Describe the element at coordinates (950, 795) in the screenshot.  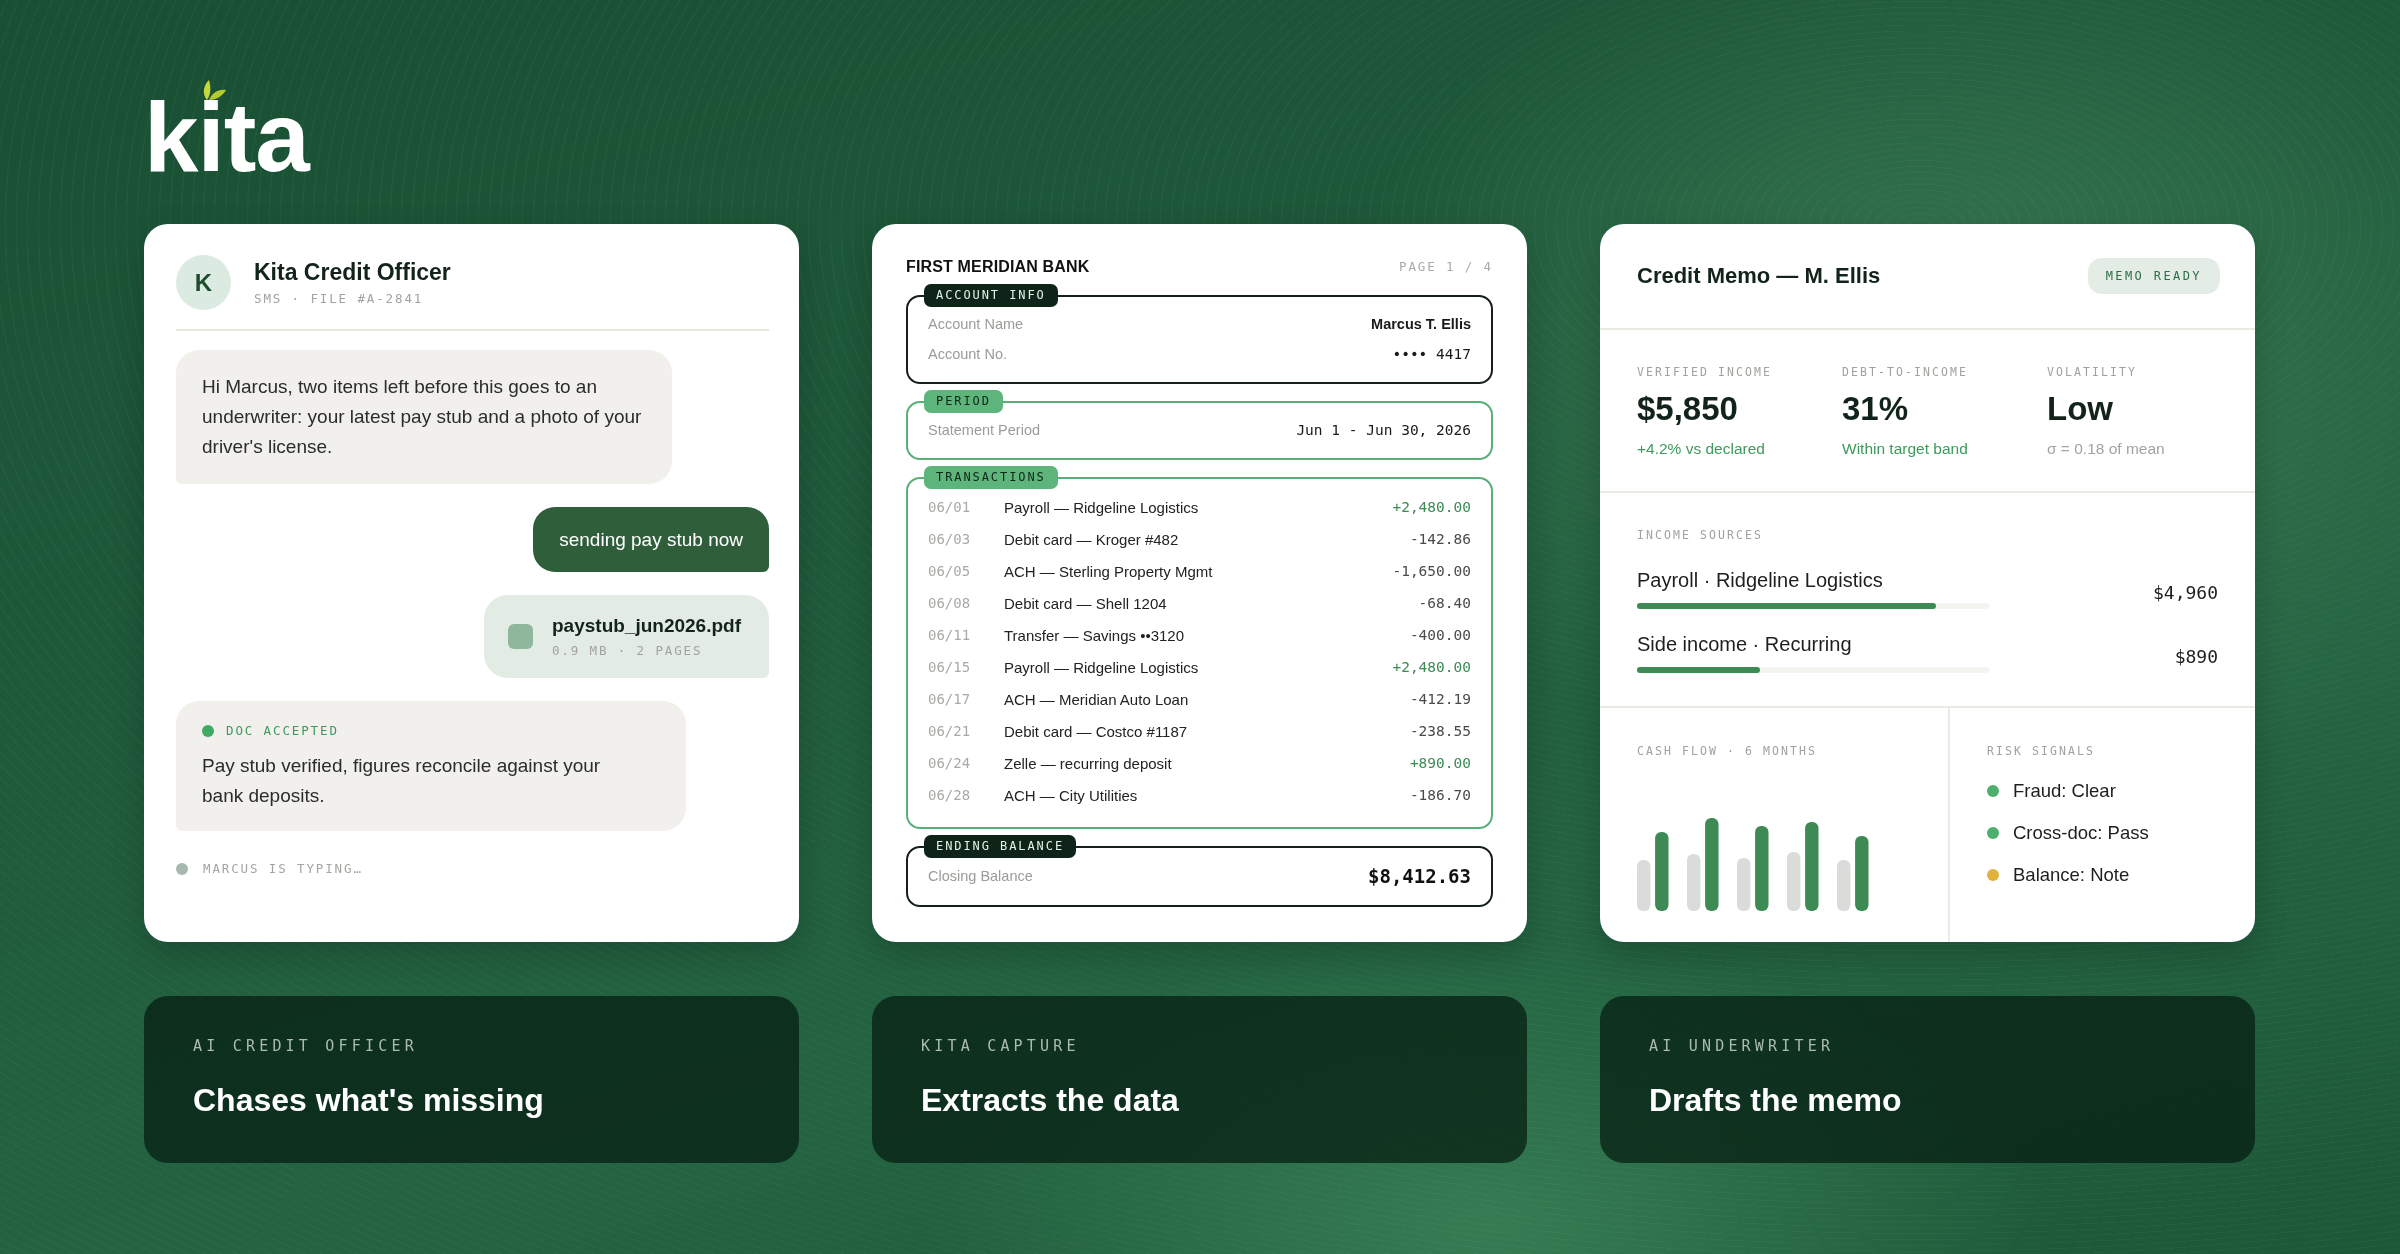
I see `transaction-date: 06/28` at that location.